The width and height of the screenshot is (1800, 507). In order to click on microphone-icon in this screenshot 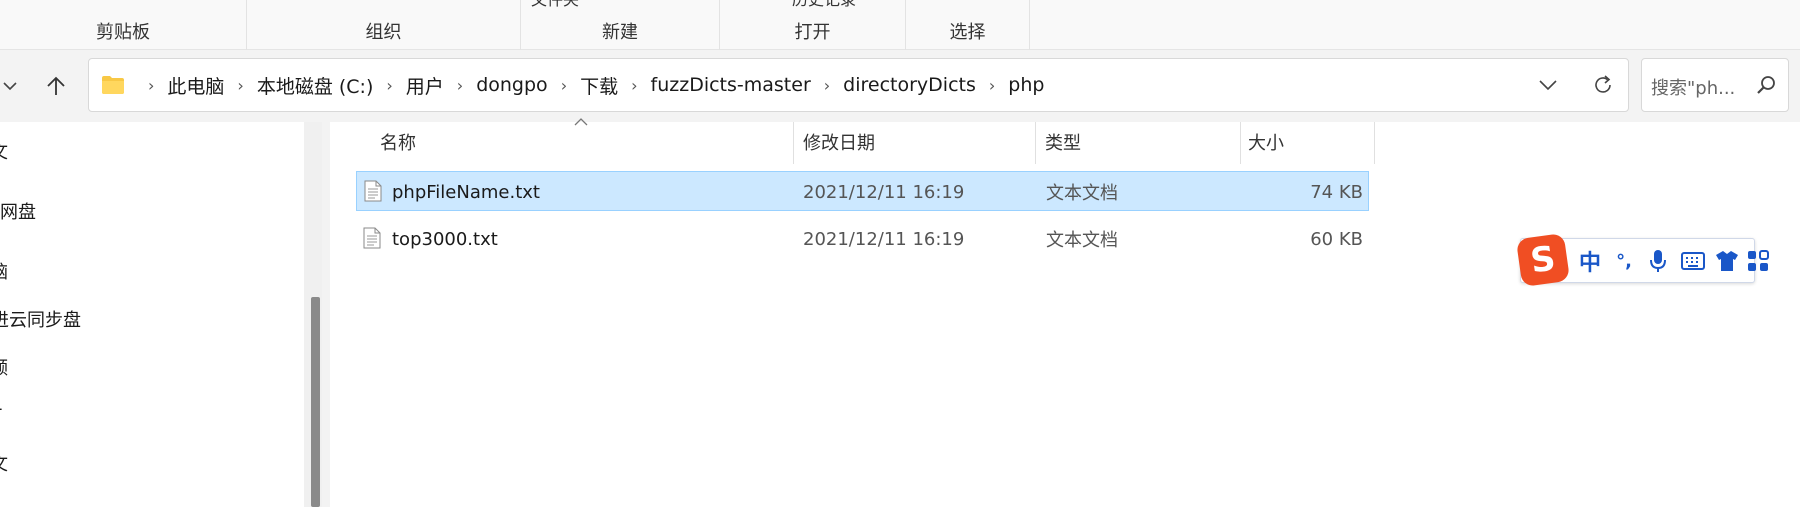, I will do `click(1658, 261)`.